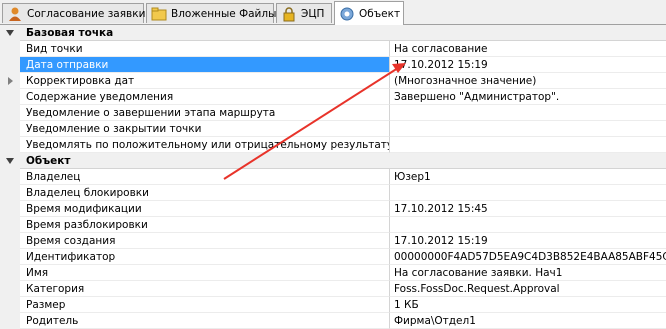 This screenshot has height=329, width=666. Describe the element at coordinates (15, 14) in the screenshot. I see `user-icon` at that location.